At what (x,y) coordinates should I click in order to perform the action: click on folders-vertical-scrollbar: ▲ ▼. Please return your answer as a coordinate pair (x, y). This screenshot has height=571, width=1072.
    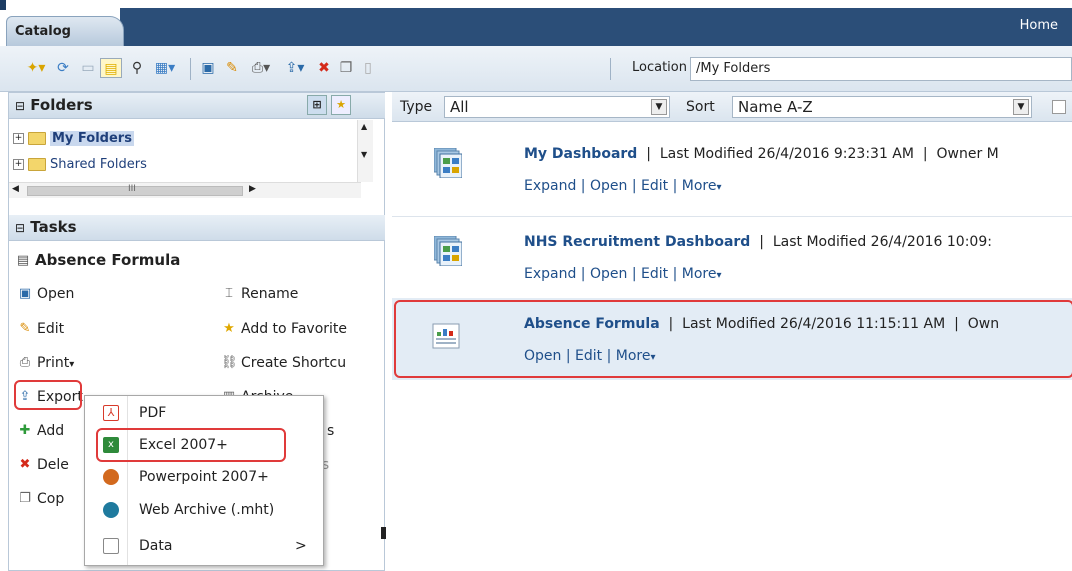
    Looking at the image, I should click on (365, 151).